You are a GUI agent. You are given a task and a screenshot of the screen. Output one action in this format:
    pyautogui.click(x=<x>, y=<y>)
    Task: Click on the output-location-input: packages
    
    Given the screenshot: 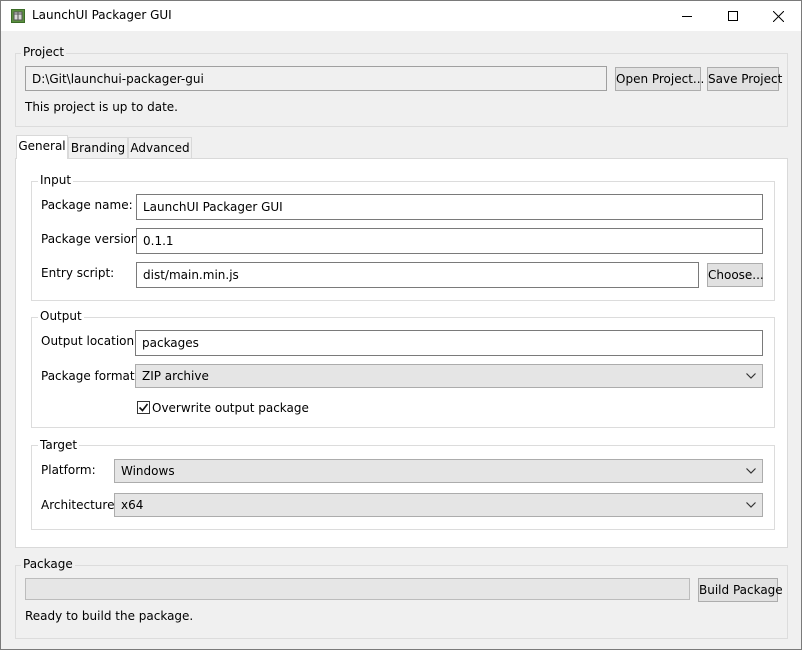 What is the action you would take?
    pyautogui.click(x=449, y=343)
    